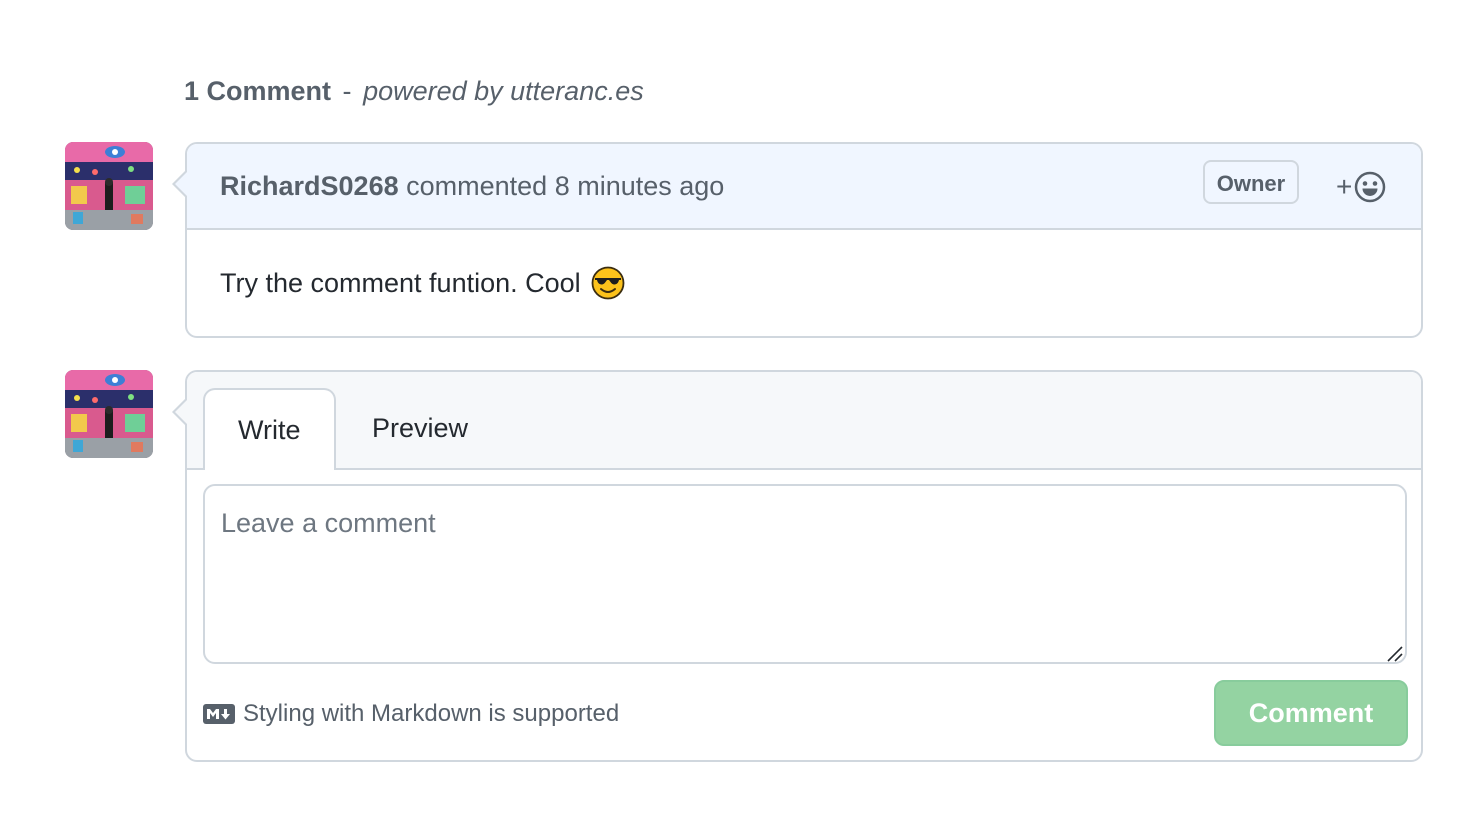 Image resolution: width=1482 pixels, height=817 pixels. Describe the element at coordinates (640, 186) in the screenshot. I see `comment-timestamp-link: 8 minutes ago` at that location.